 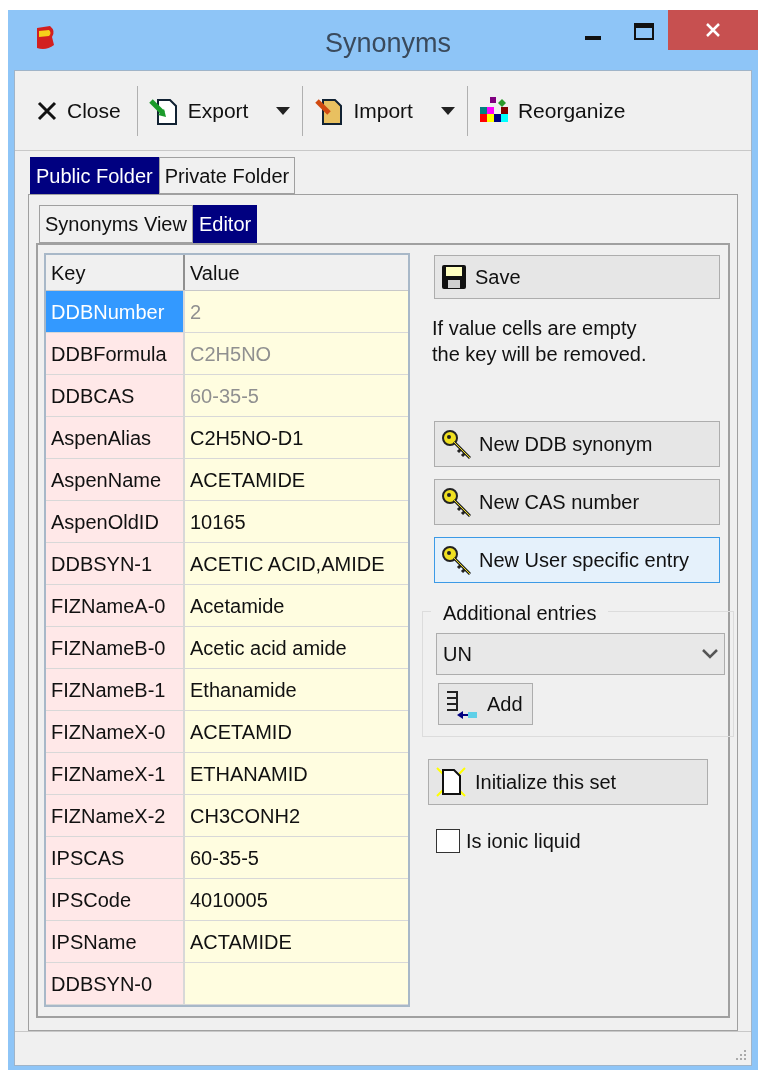 I want to click on chevron-down-icon, so click(x=710, y=654).